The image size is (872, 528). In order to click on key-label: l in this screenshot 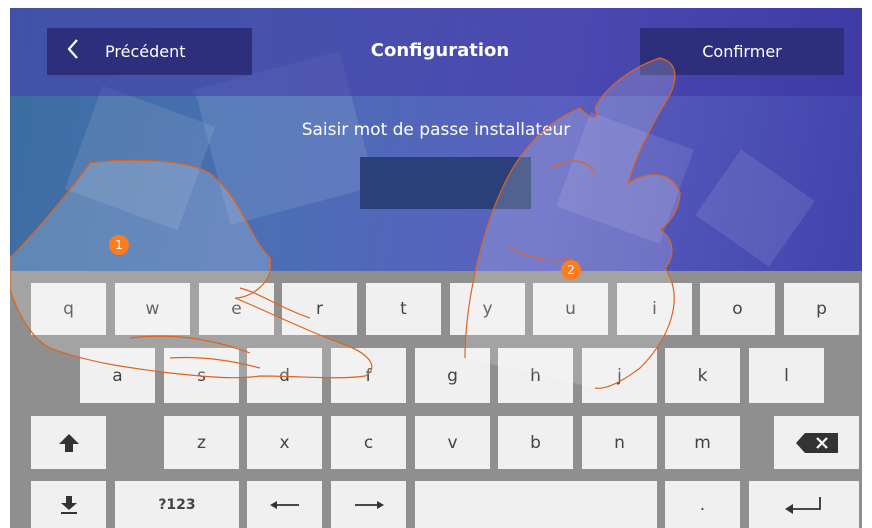, I will do `click(786, 375)`.